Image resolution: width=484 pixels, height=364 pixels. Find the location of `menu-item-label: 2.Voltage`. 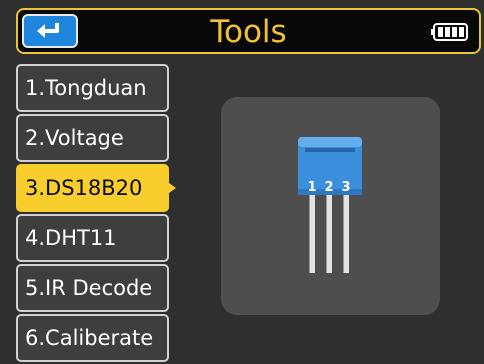

menu-item-label: 2.Voltage is located at coordinates (74, 138).